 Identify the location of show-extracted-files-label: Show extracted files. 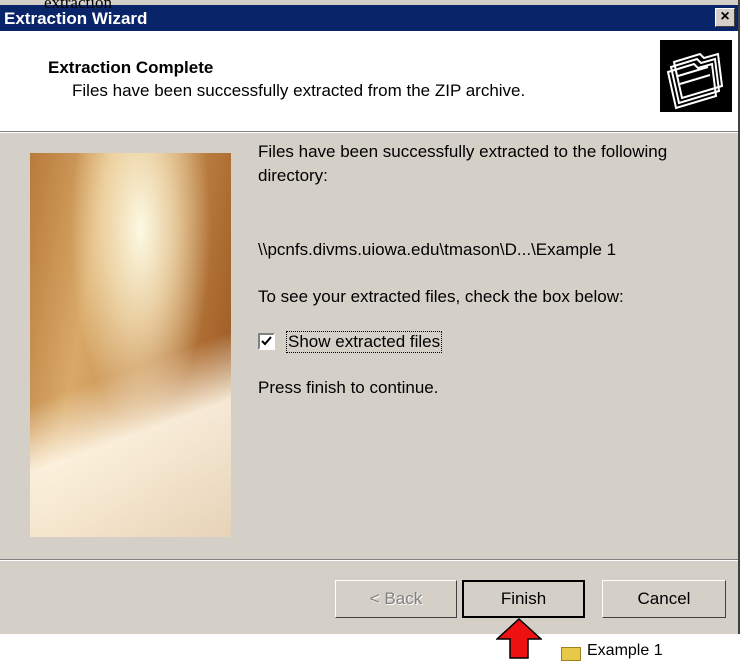
(364, 342).